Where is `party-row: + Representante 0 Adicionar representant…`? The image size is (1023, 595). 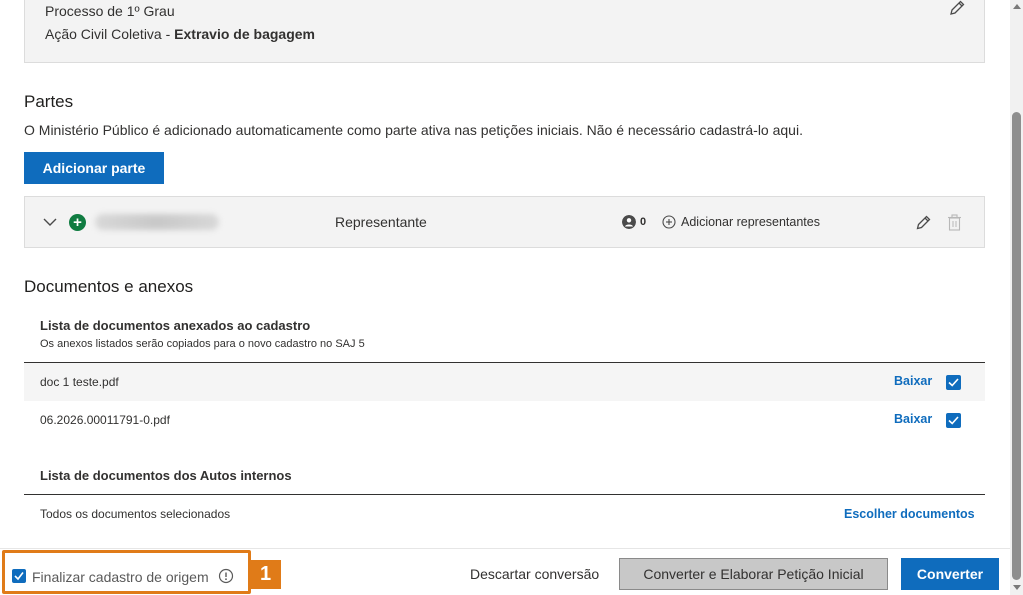 party-row: + Representante 0 Adicionar representant… is located at coordinates (504, 222).